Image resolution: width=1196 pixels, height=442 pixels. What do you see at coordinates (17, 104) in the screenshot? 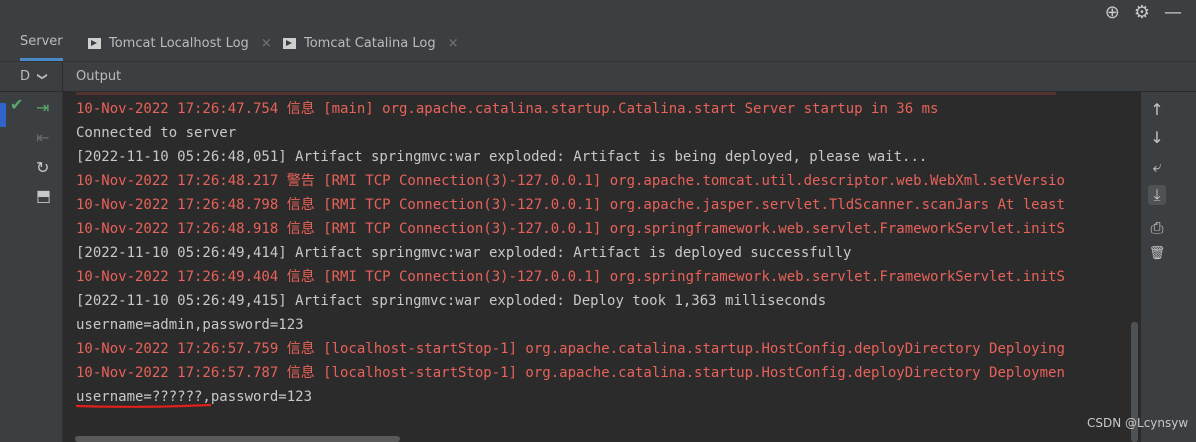
I see `check-icon: ✔` at bounding box center [17, 104].